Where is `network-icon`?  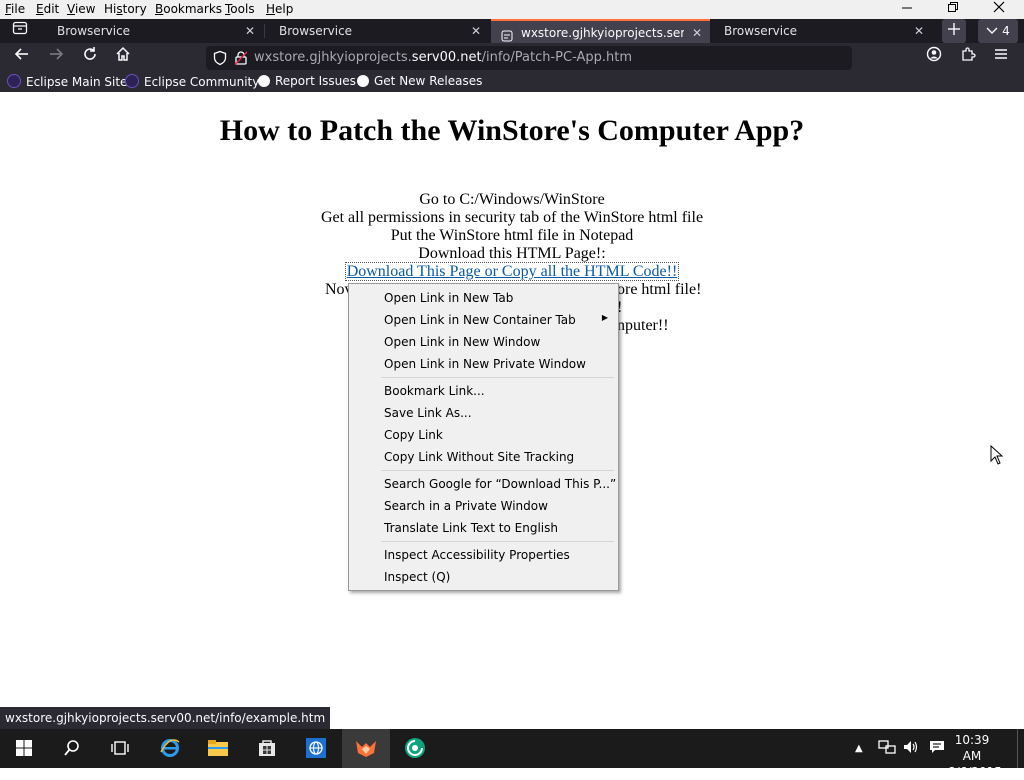
network-icon is located at coordinates (887, 747).